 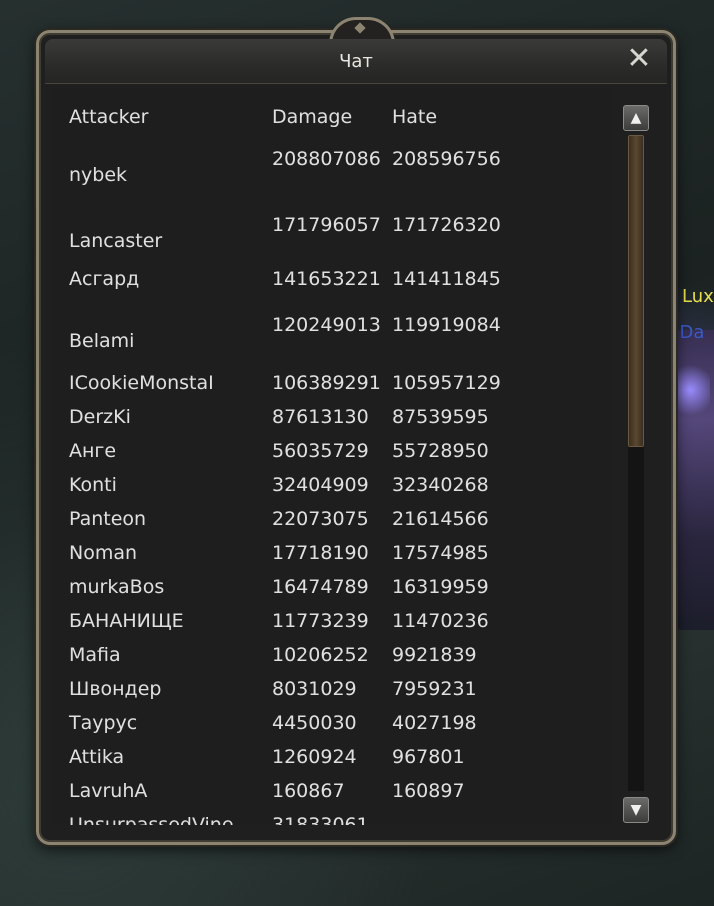 I want to click on table-row: ICookieMonstaI 106389291 105957129, so click(x=319, y=384).